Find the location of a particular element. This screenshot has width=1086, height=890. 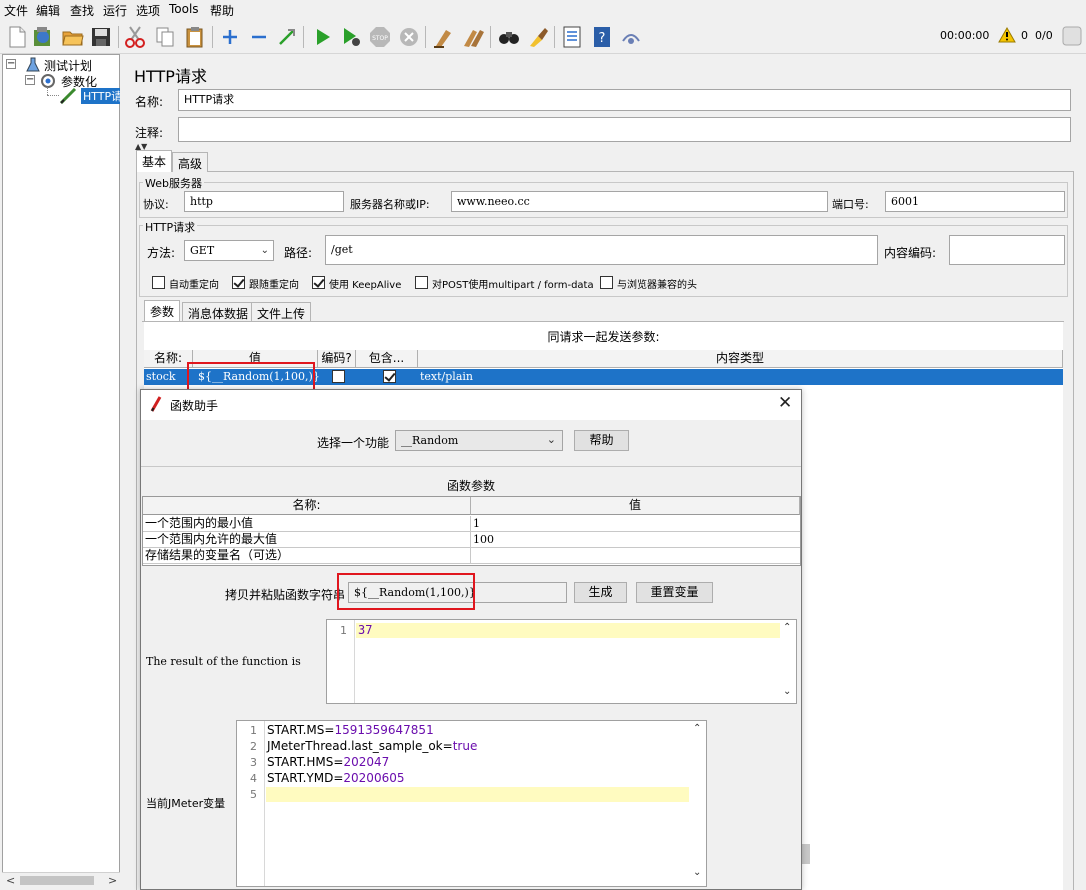

copy-icon is located at coordinates (165, 37).